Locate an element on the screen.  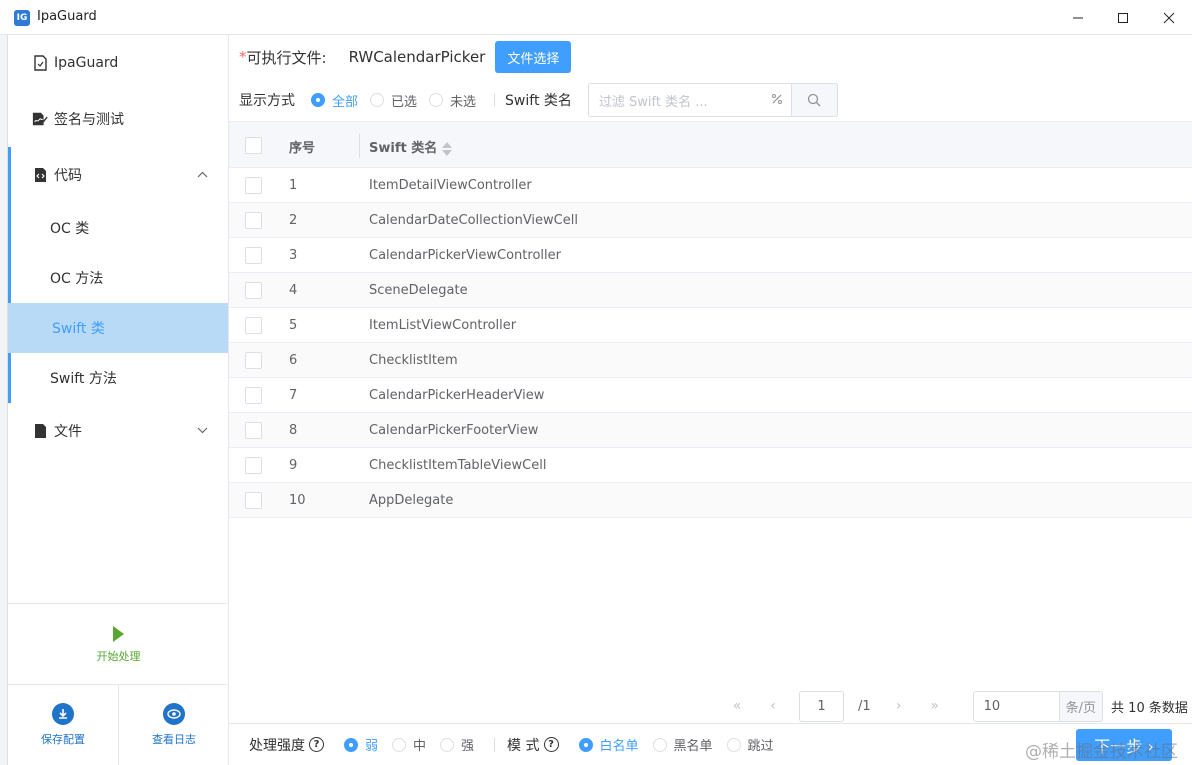
table-row: 9ChecklistItemTableViewCell is located at coordinates (710, 465).